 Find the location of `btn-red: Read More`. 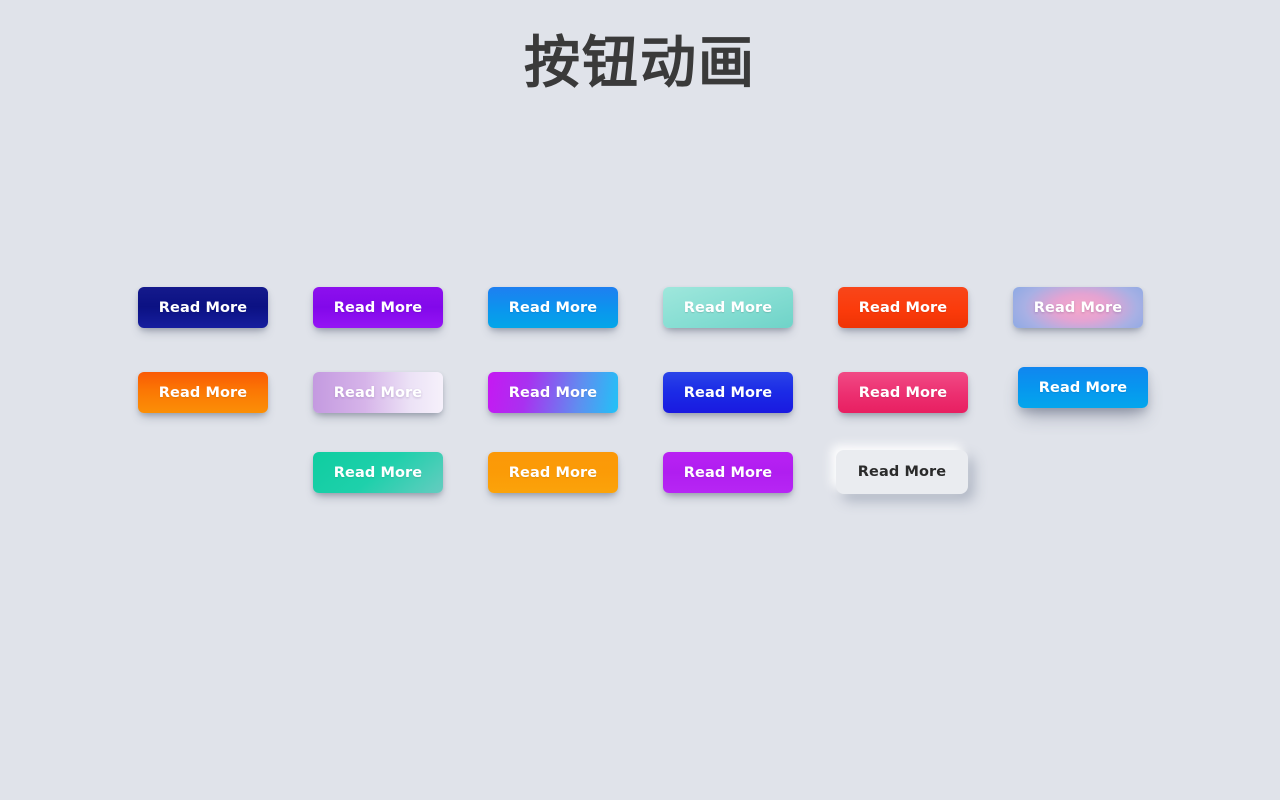

btn-red: Read More is located at coordinates (903, 307).